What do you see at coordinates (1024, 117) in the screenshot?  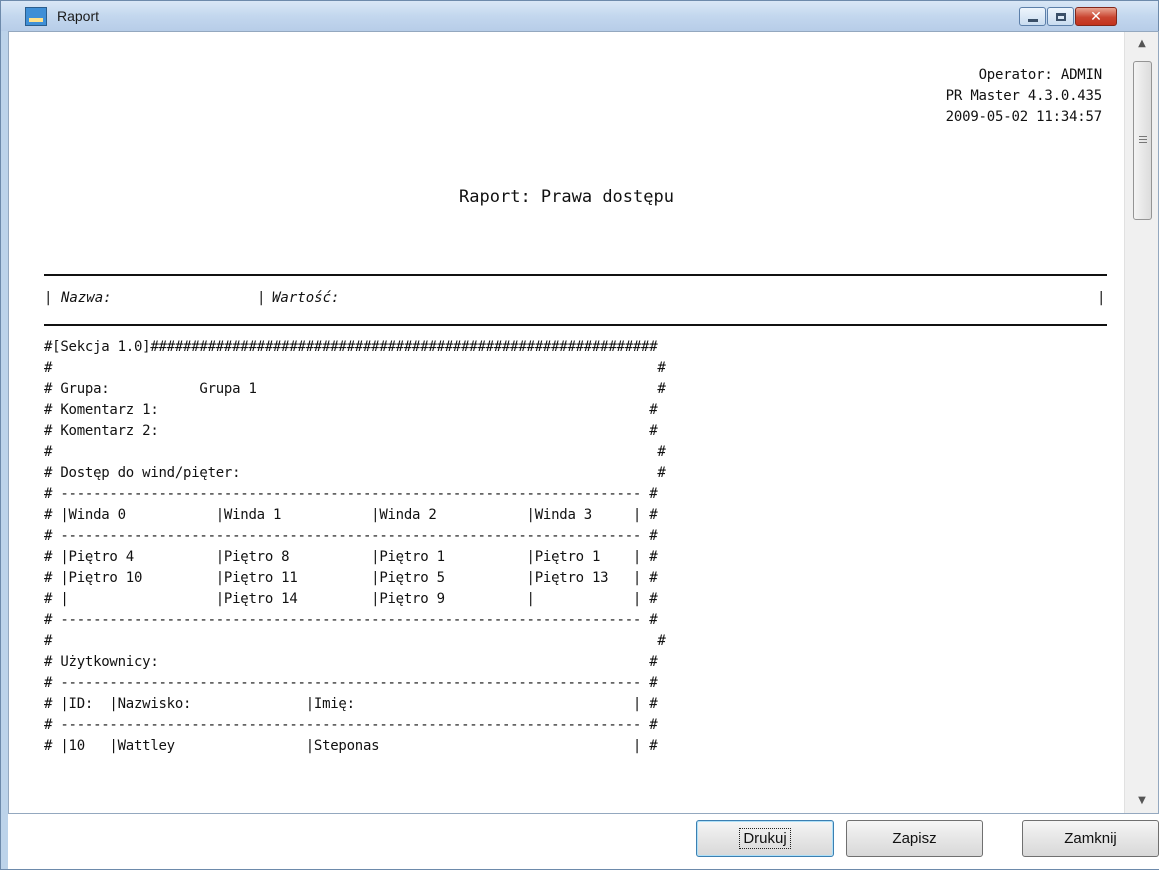 I see `timestamp-text: 2009-05-02 11:34:57` at bounding box center [1024, 117].